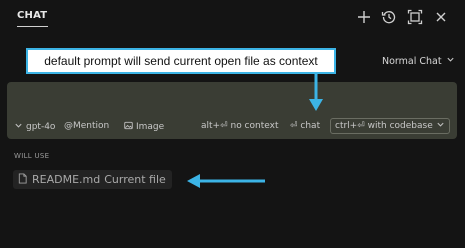 This screenshot has height=248, width=465. Describe the element at coordinates (364, 17) in the screenshot. I see `plus-icon` at that location.